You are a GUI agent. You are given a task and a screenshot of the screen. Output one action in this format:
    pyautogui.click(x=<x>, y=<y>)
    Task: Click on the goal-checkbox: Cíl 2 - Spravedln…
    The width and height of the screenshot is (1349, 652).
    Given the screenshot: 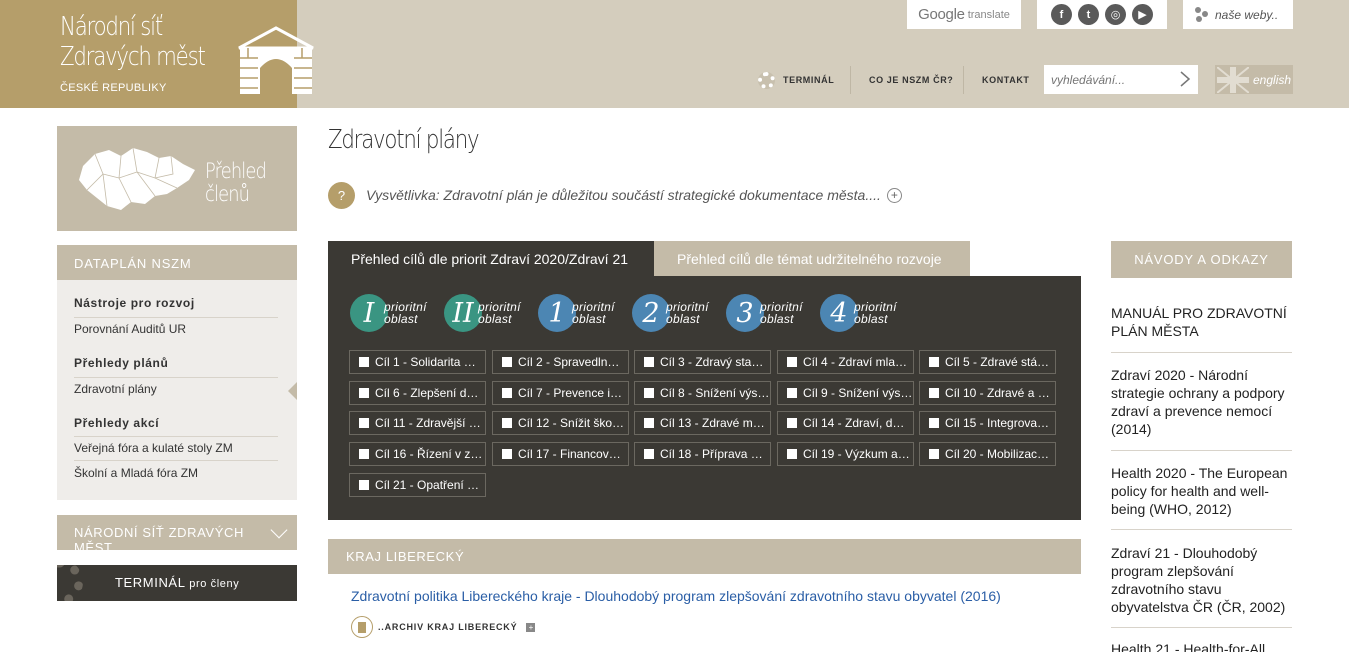 What is the action you would take?
    pyautogui.click(x=560, y=362)
    